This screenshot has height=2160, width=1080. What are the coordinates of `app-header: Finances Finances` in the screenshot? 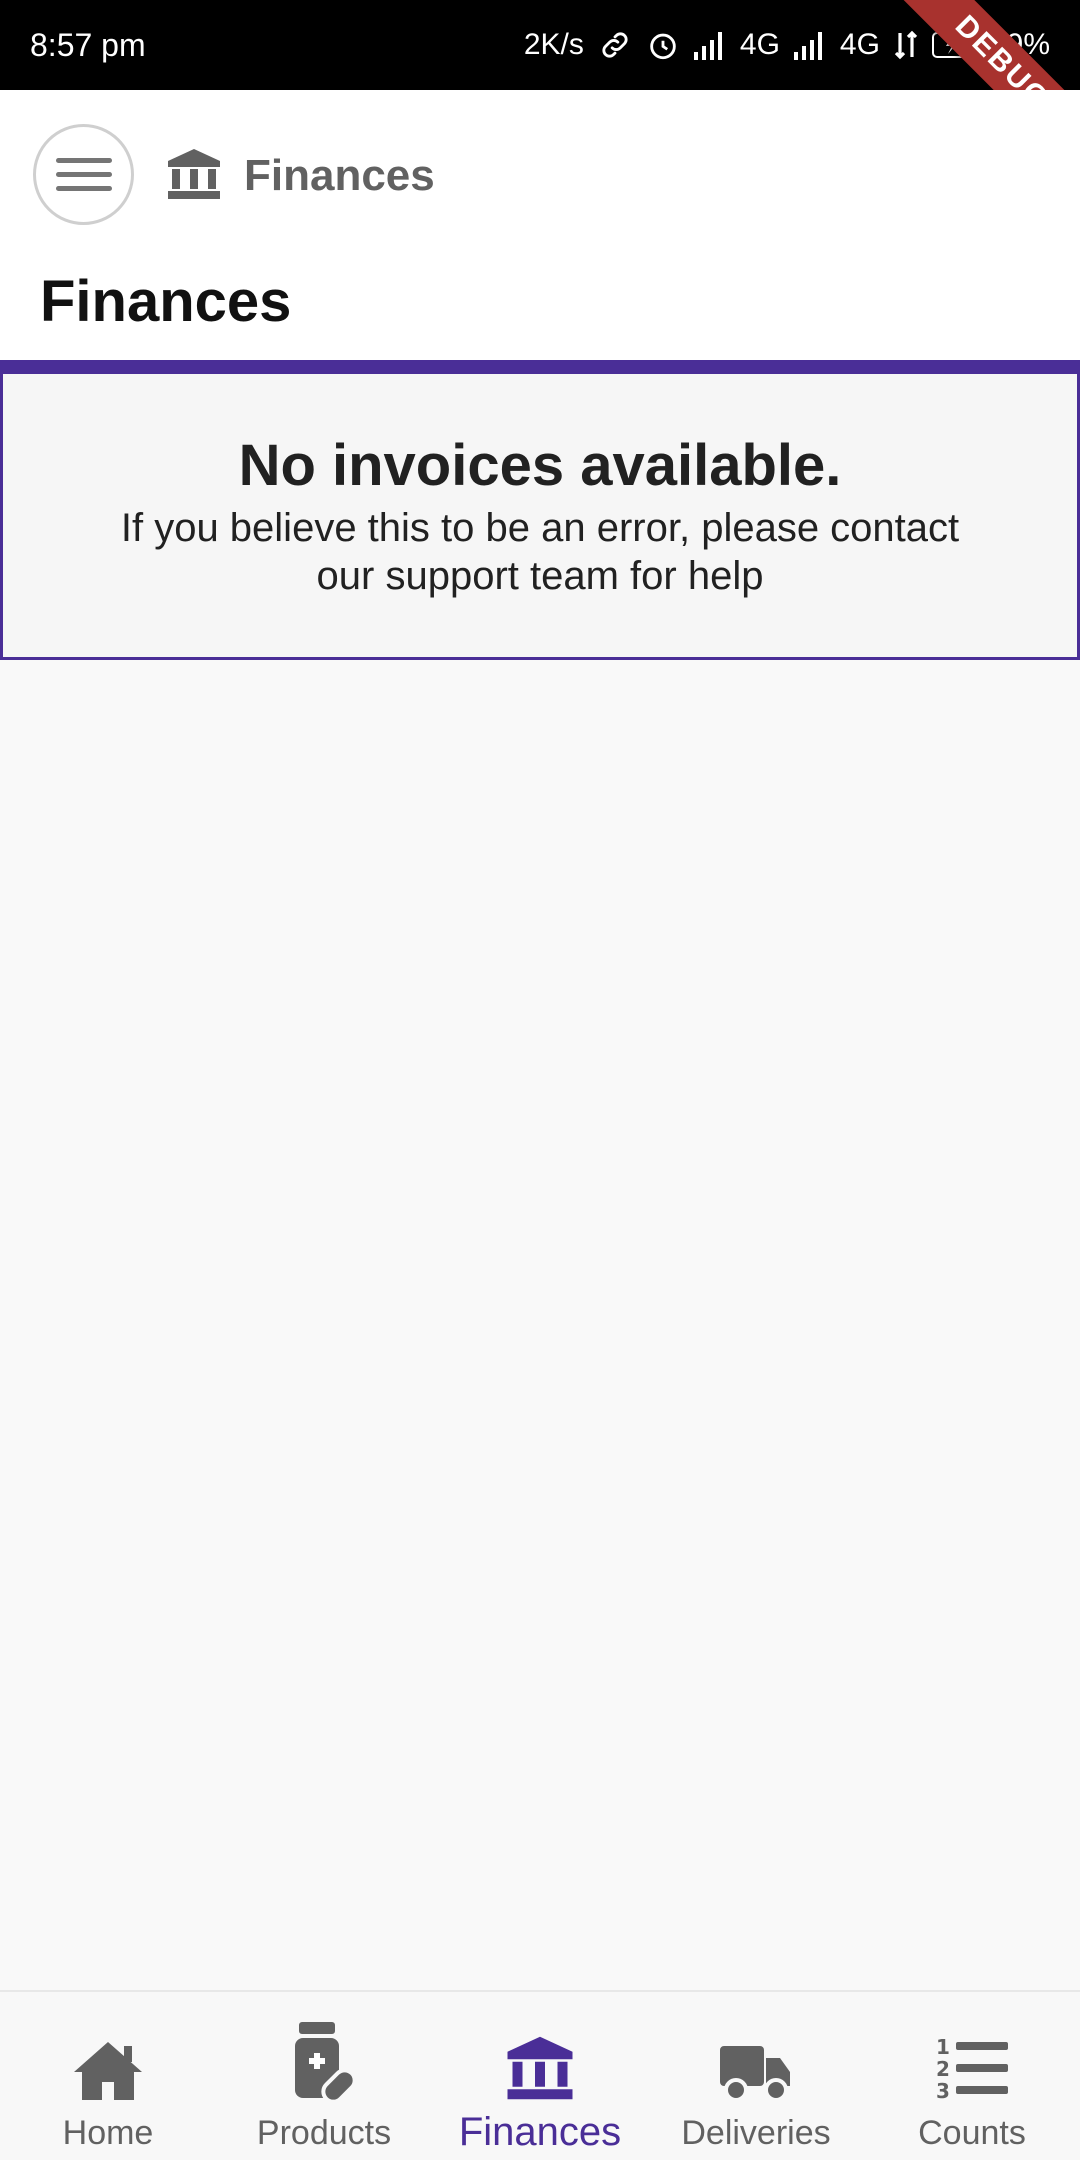 It's located at (540, 225).